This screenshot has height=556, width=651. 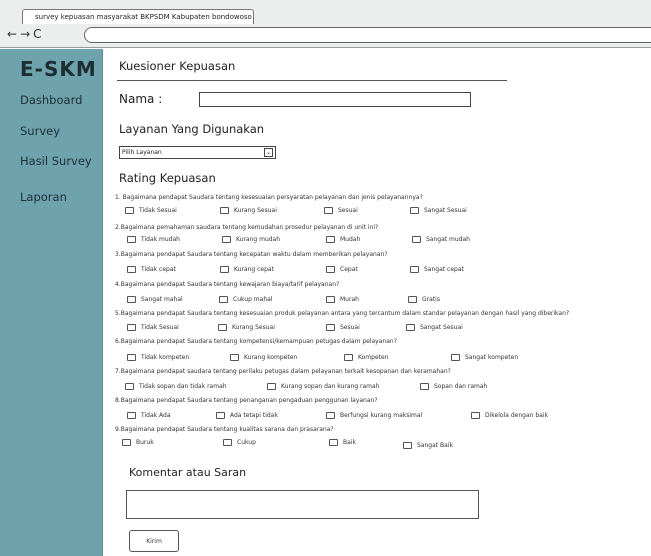 I want to click on option-label: Dikelola dengan baik, so click(x=516, y=415).